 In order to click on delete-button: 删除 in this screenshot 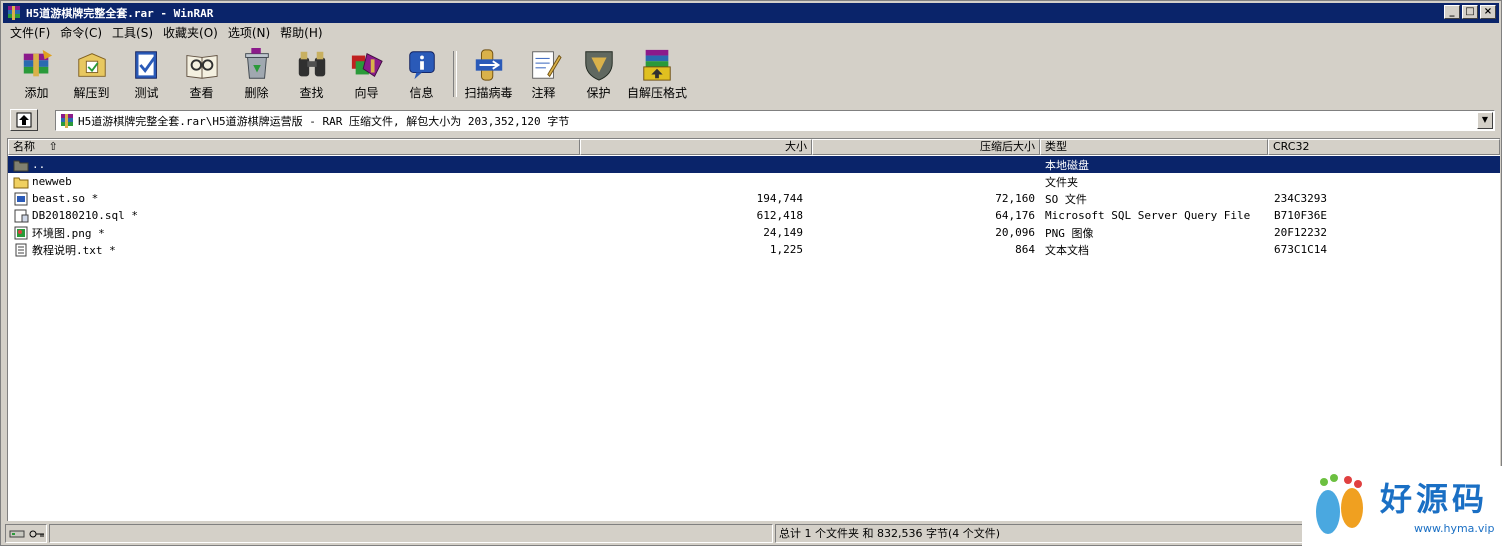, I will do `click(256, 73)`.